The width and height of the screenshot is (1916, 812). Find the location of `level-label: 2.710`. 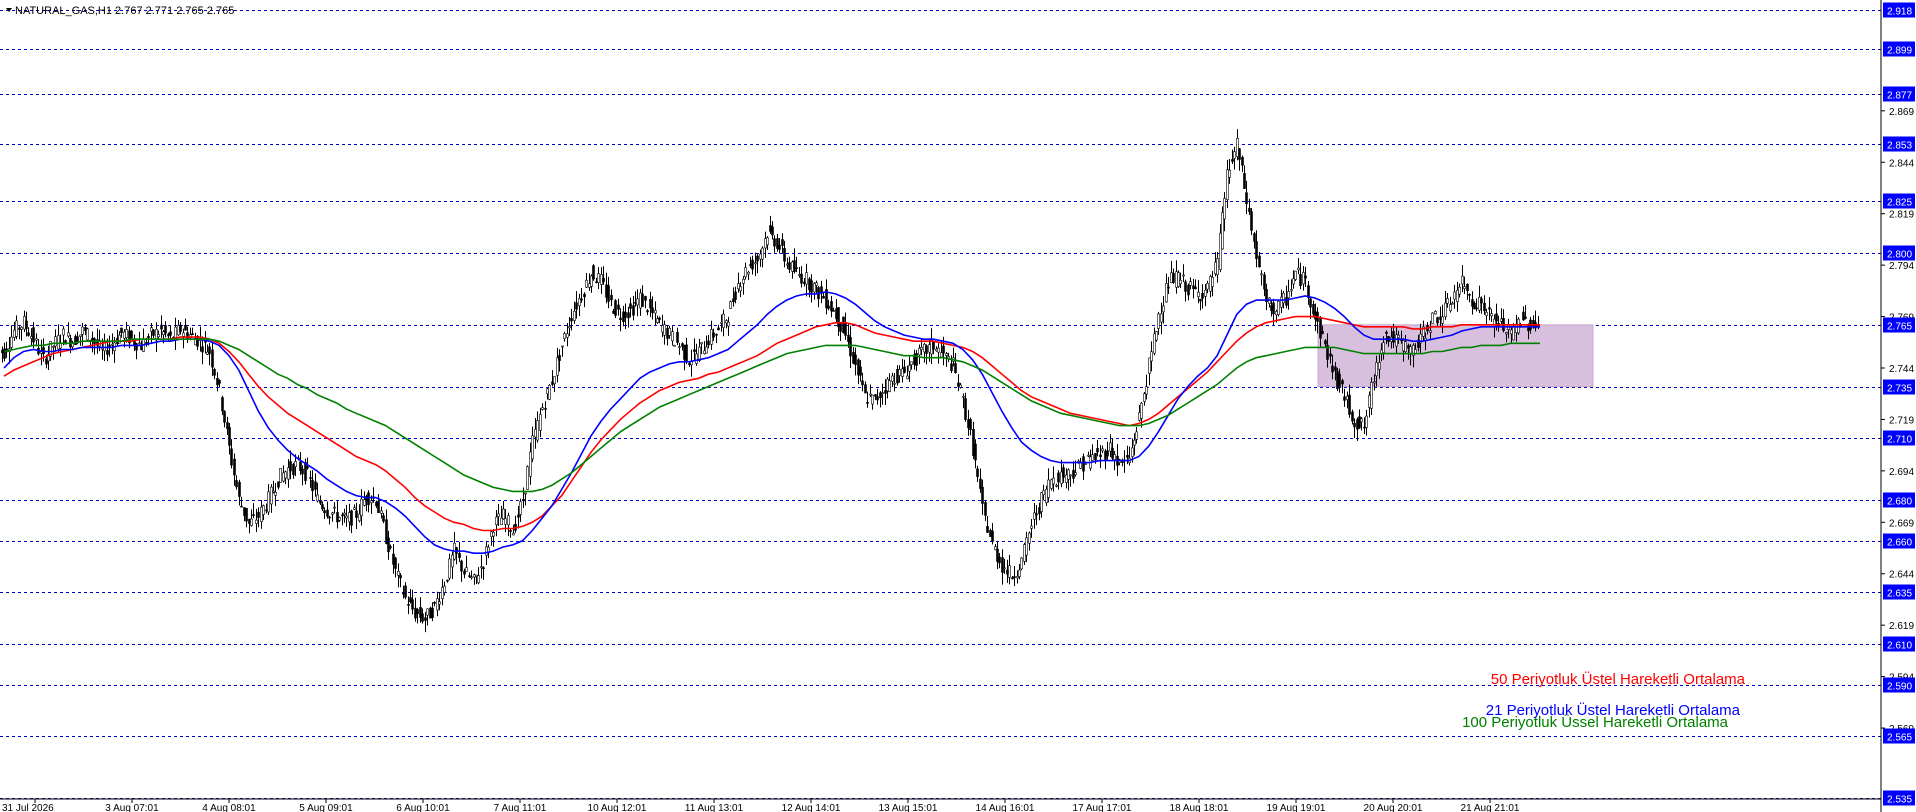

level-label: 2.710 is located at coordinates (1899, 440).